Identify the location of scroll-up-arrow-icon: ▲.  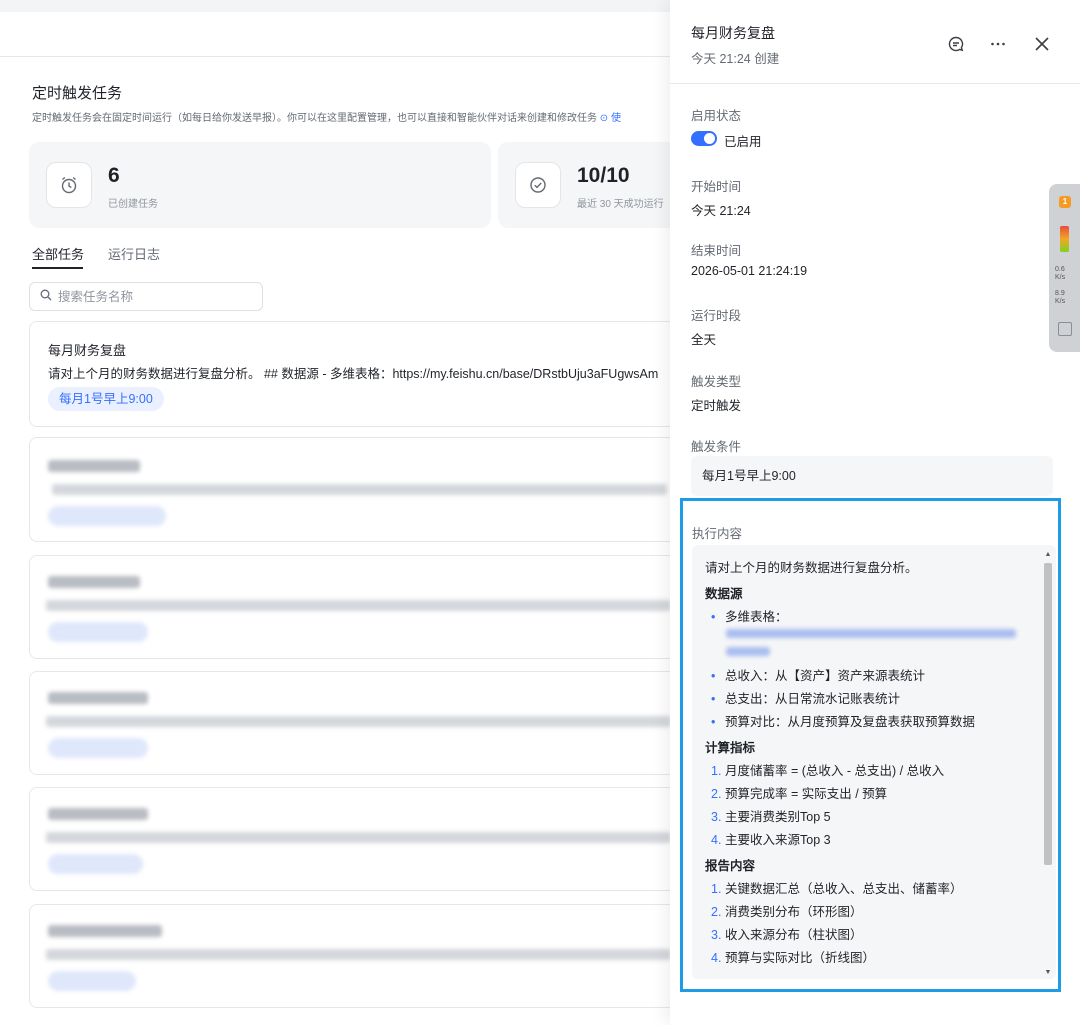
(1048, 555).